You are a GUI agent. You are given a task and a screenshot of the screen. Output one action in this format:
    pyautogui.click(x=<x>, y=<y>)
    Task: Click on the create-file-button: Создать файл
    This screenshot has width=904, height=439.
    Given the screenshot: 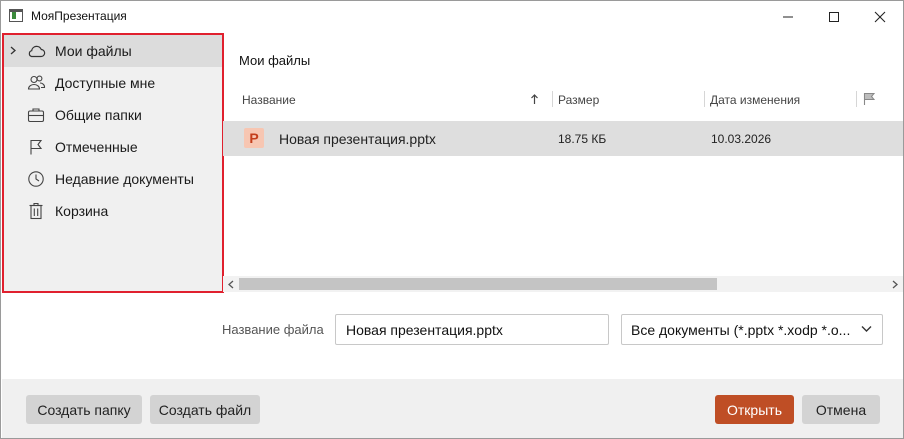 What is the action you would take?
    pyautogui.click(x=205, y=409)
    